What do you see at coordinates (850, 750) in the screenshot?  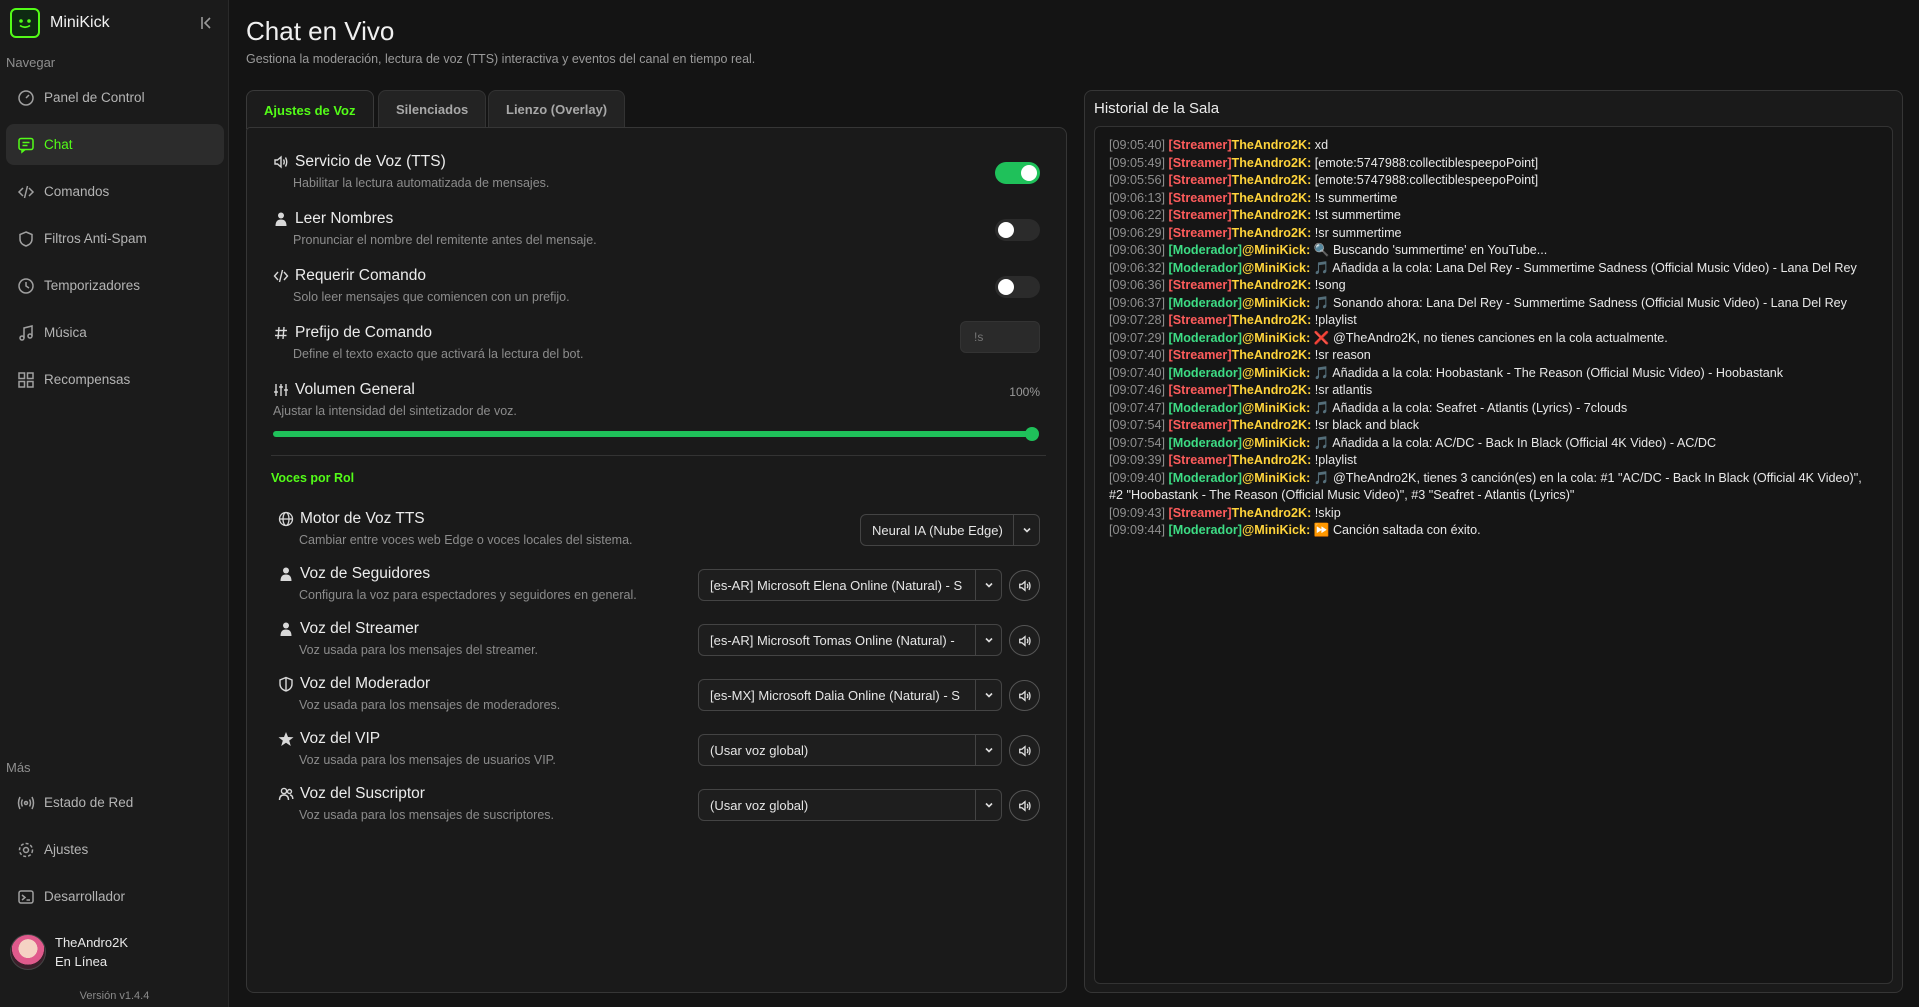 I see `vip-voice-select: (Usar voz global)` at bounding box center [850, 750].